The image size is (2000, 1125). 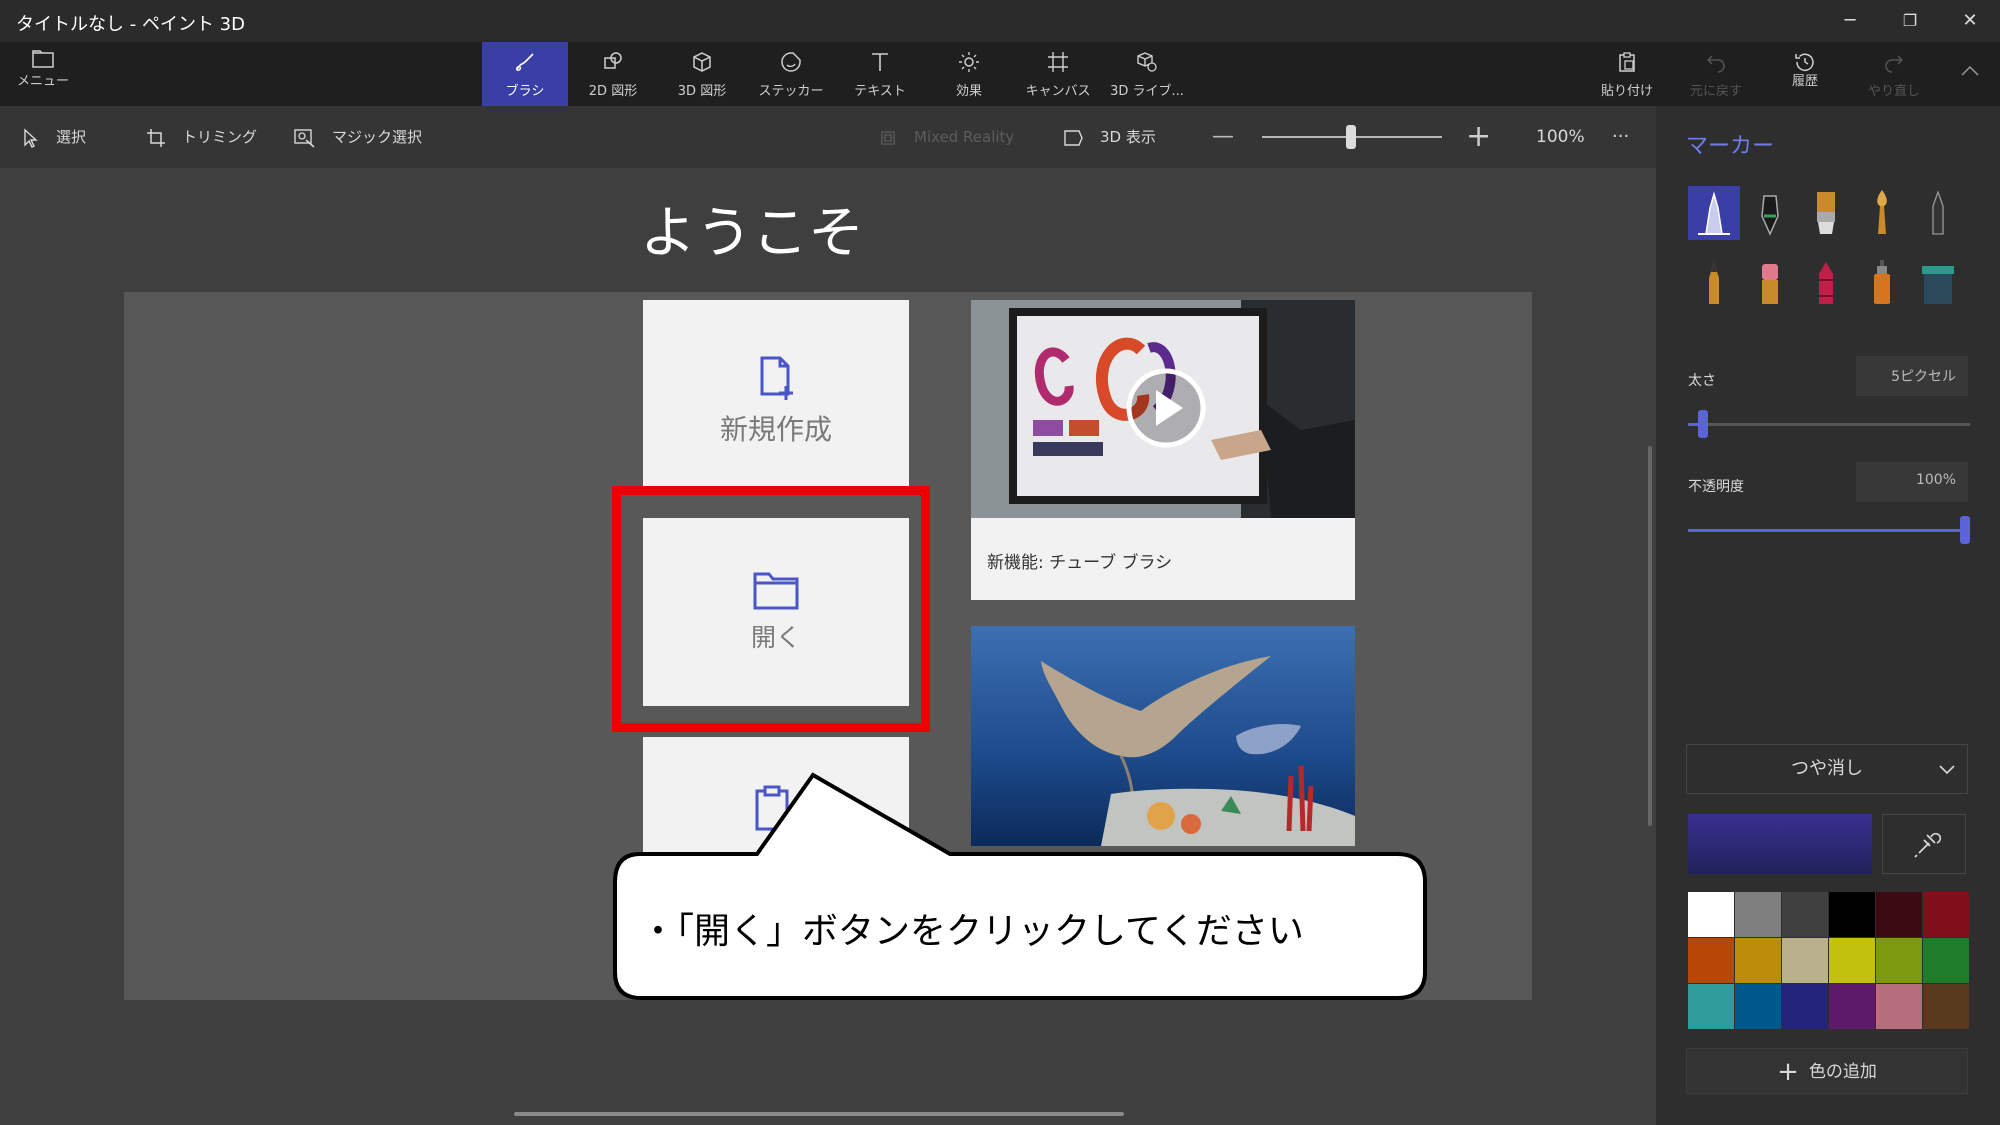 I want to click on marker-brush-button, so click(x=1714, y=213).